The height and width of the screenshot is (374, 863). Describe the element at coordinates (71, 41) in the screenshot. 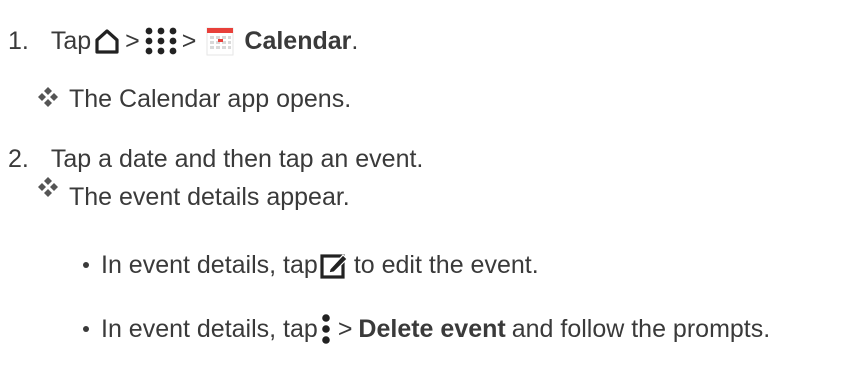

I see `step-text: Tap` at that location.